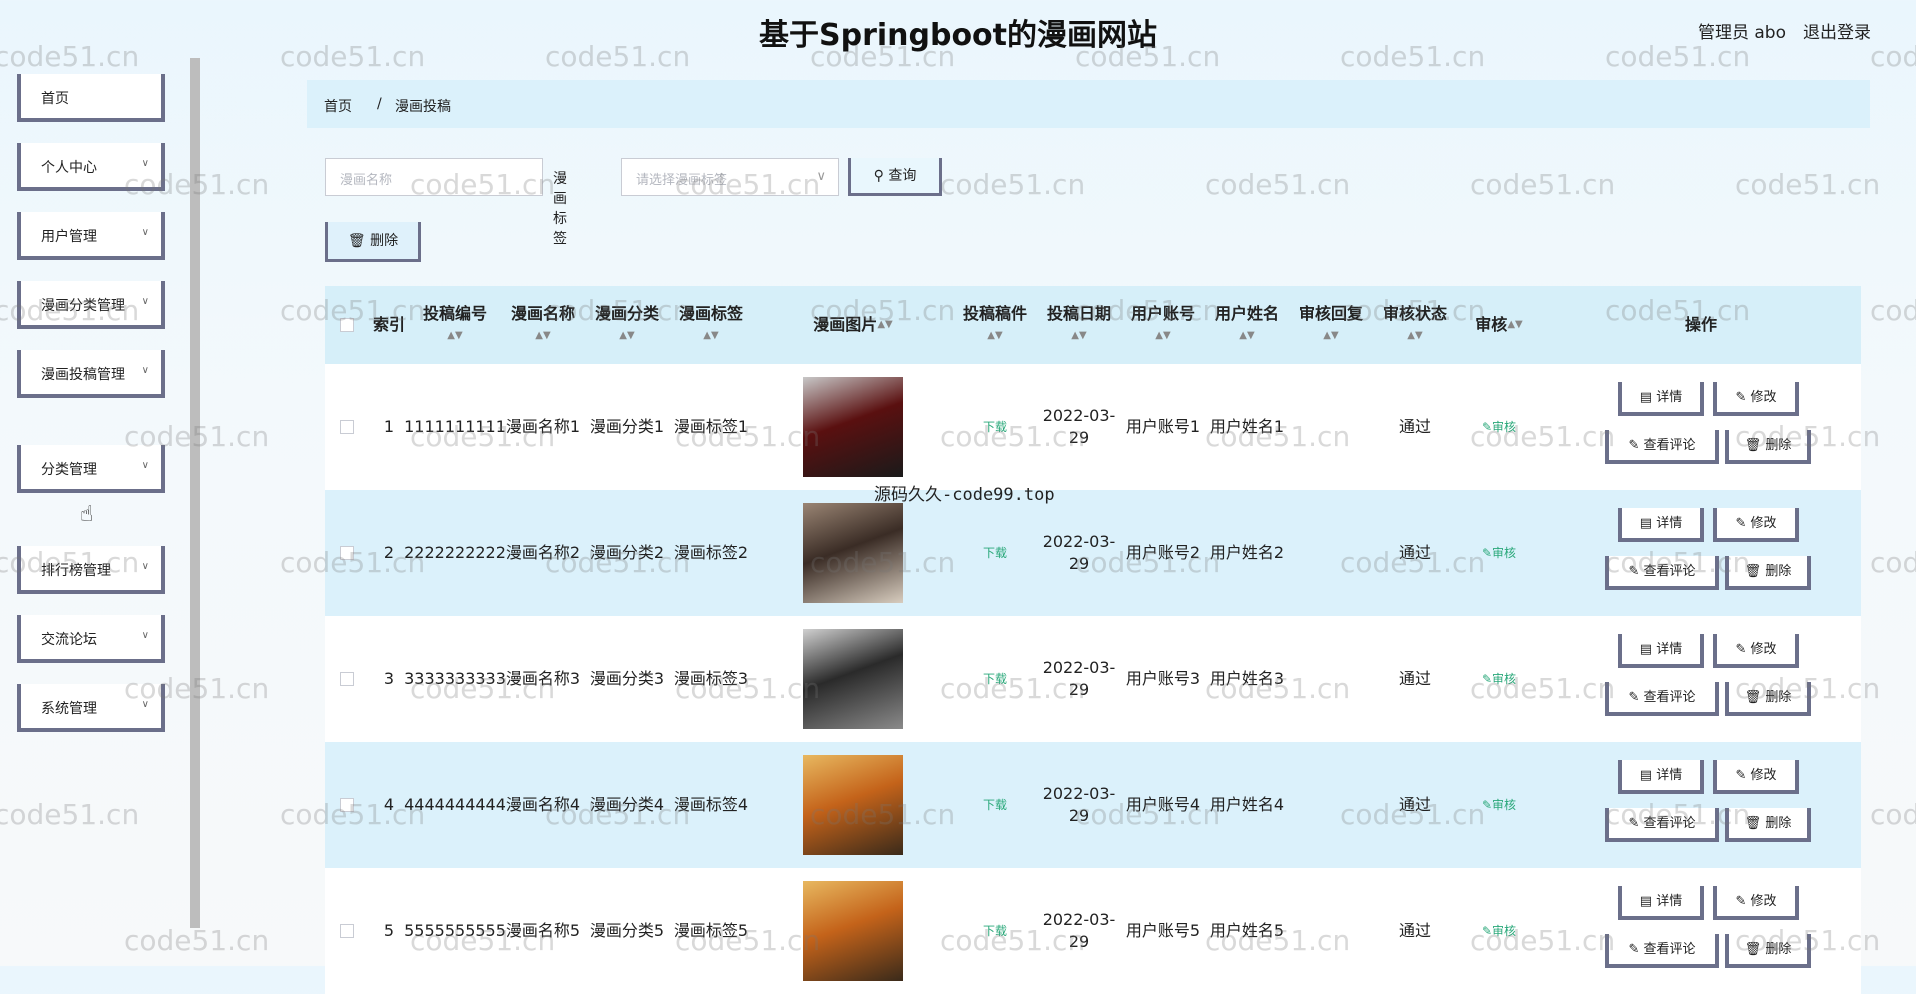 The width and height of the screenshot is (1916, 994). I want to click on sidebar-item-comic-category: 漫画分类管理 ∨, so click(91, 305).